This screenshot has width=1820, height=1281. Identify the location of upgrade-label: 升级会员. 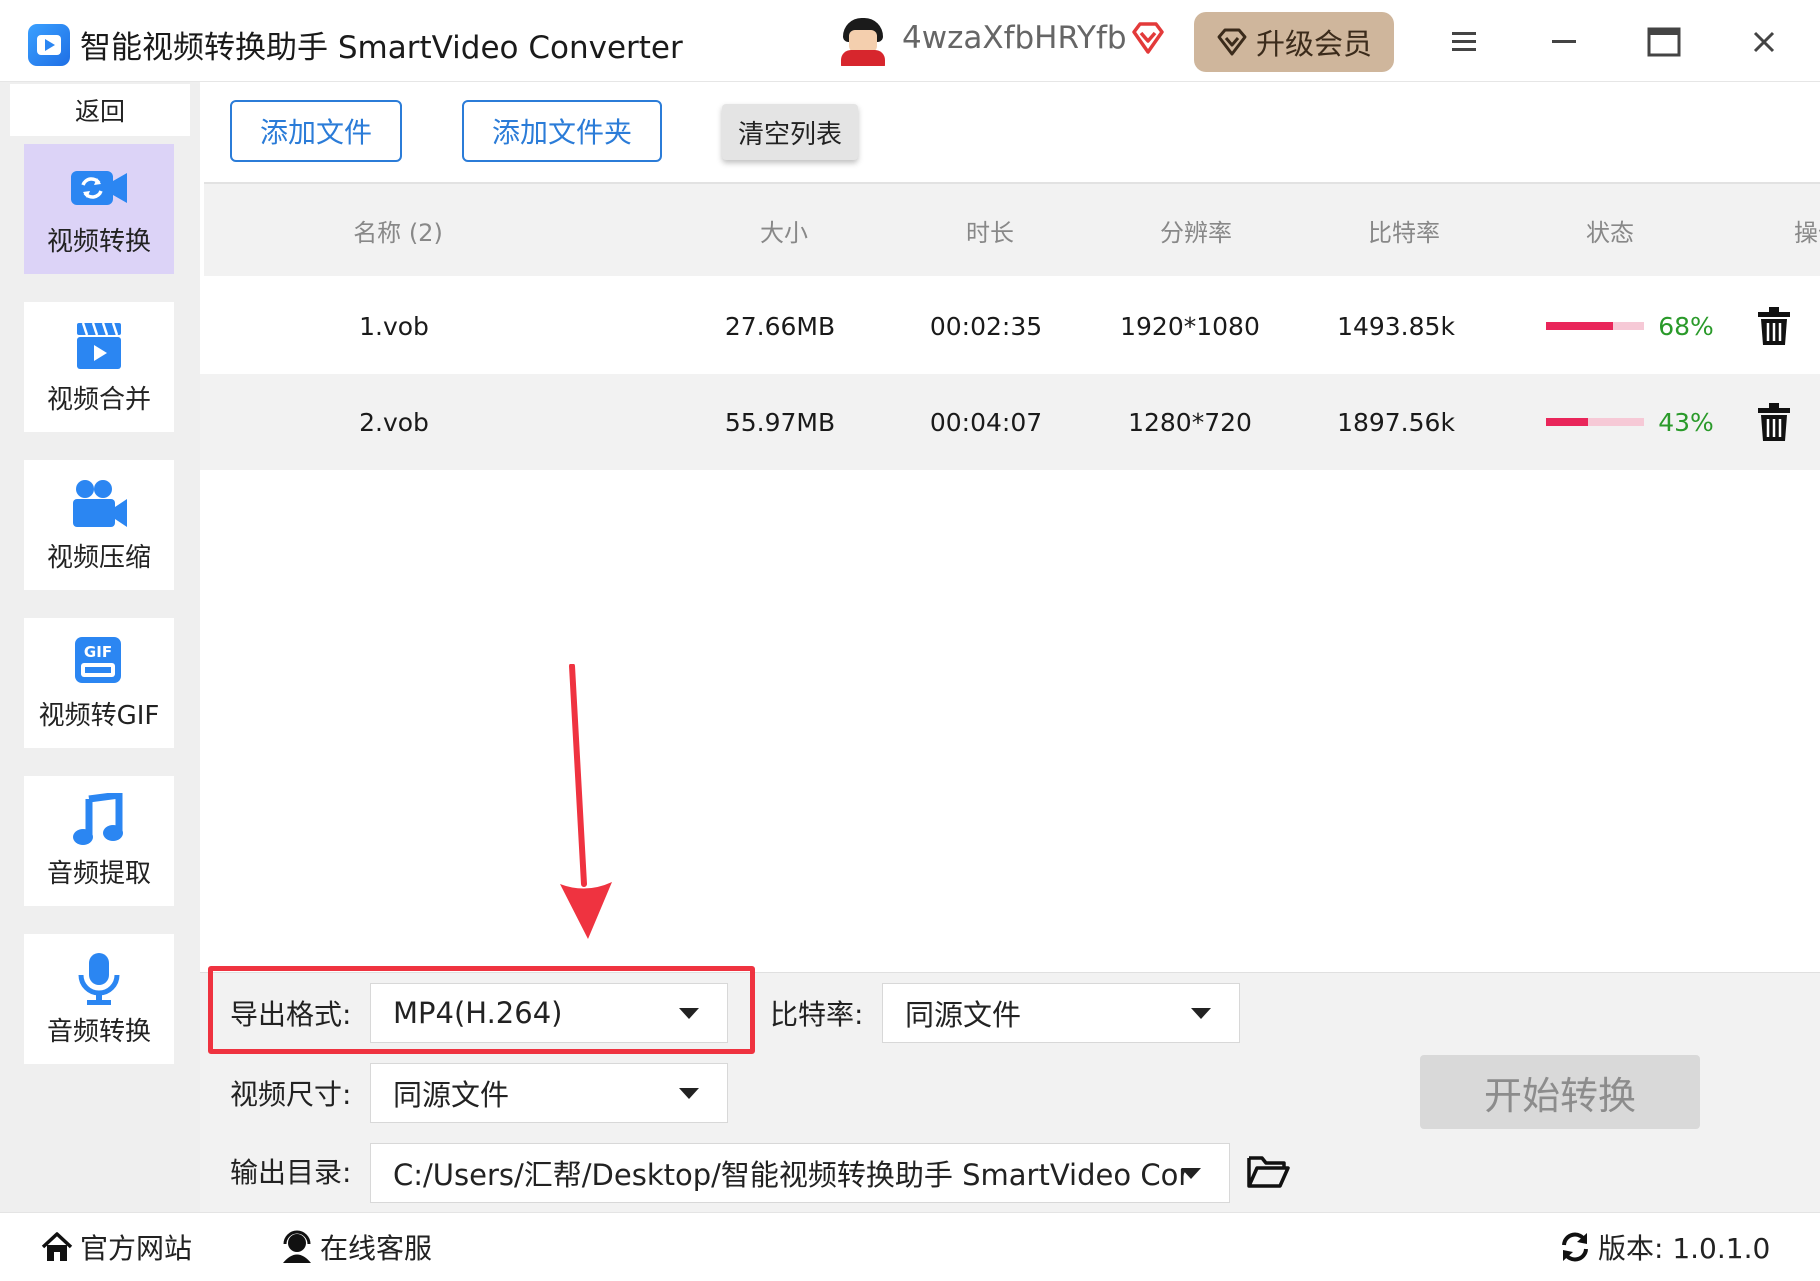
(1313, 44).